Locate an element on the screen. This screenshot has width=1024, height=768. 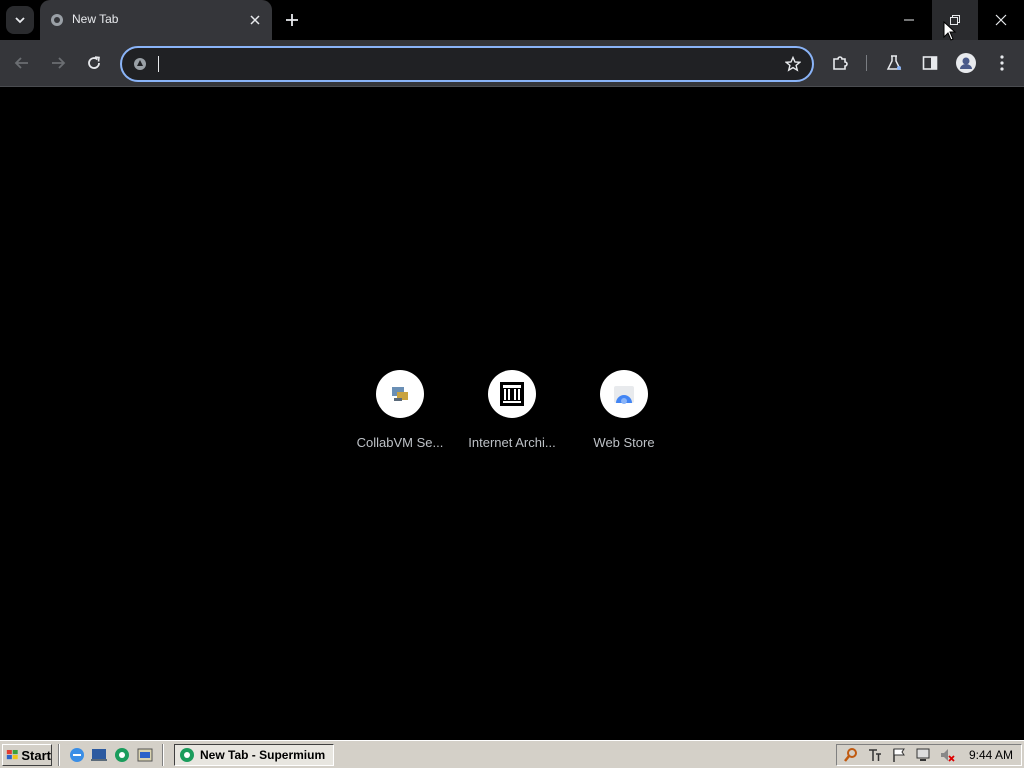
more-vert-icon is located at coordinates (1002, 63).